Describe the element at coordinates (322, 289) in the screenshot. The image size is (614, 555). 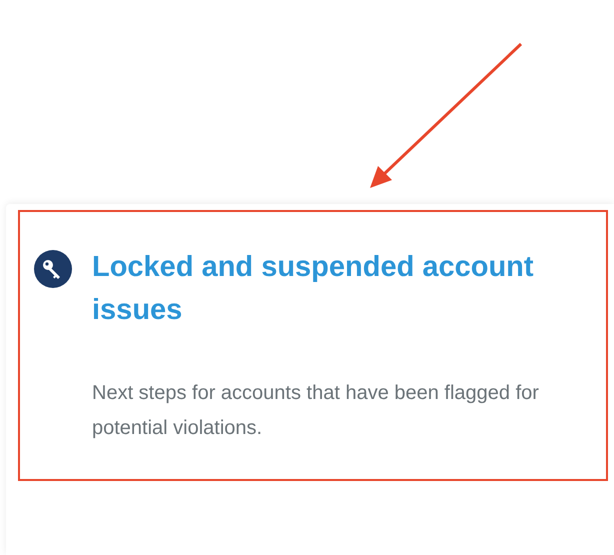
I see `card-title: Locked and suspended account issues` at that location.